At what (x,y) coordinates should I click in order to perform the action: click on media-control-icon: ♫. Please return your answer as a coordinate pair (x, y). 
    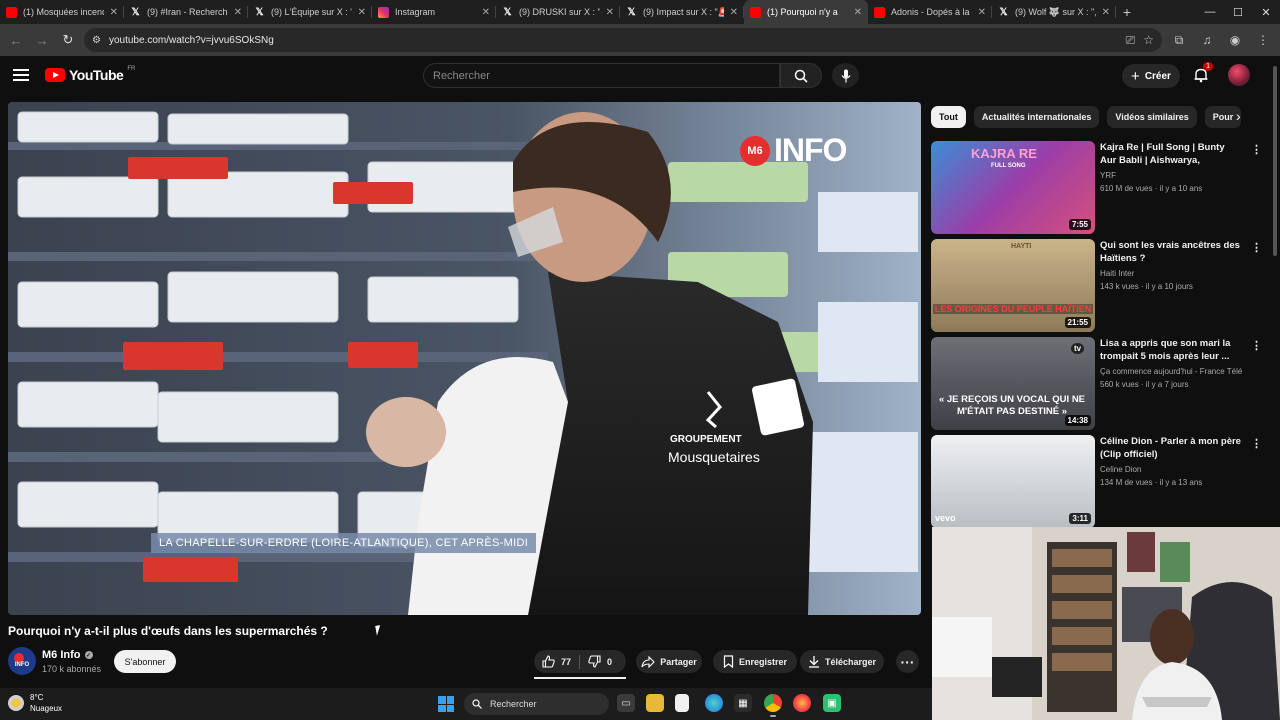
    Looking at the image, I should click on (1207, 40).